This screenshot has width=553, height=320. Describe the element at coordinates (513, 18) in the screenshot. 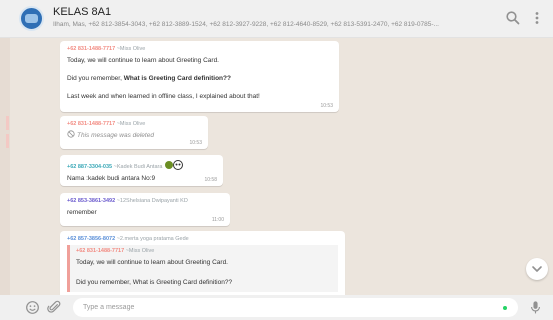

I see `search-icon` at that location.